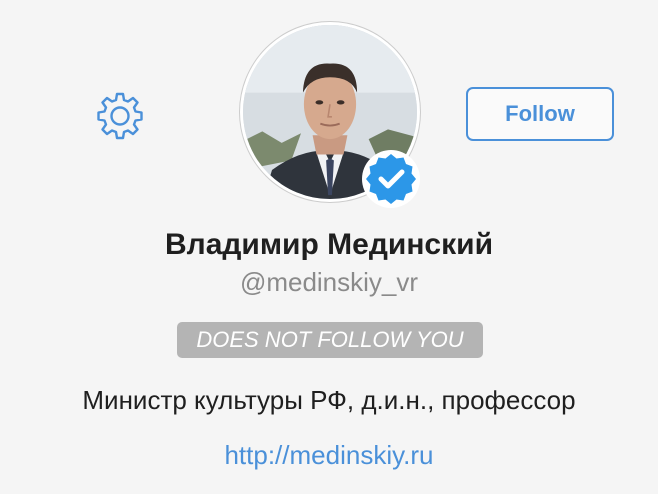  I want to click on profile-link: http://medinskiy.ru, so click(329, 455).